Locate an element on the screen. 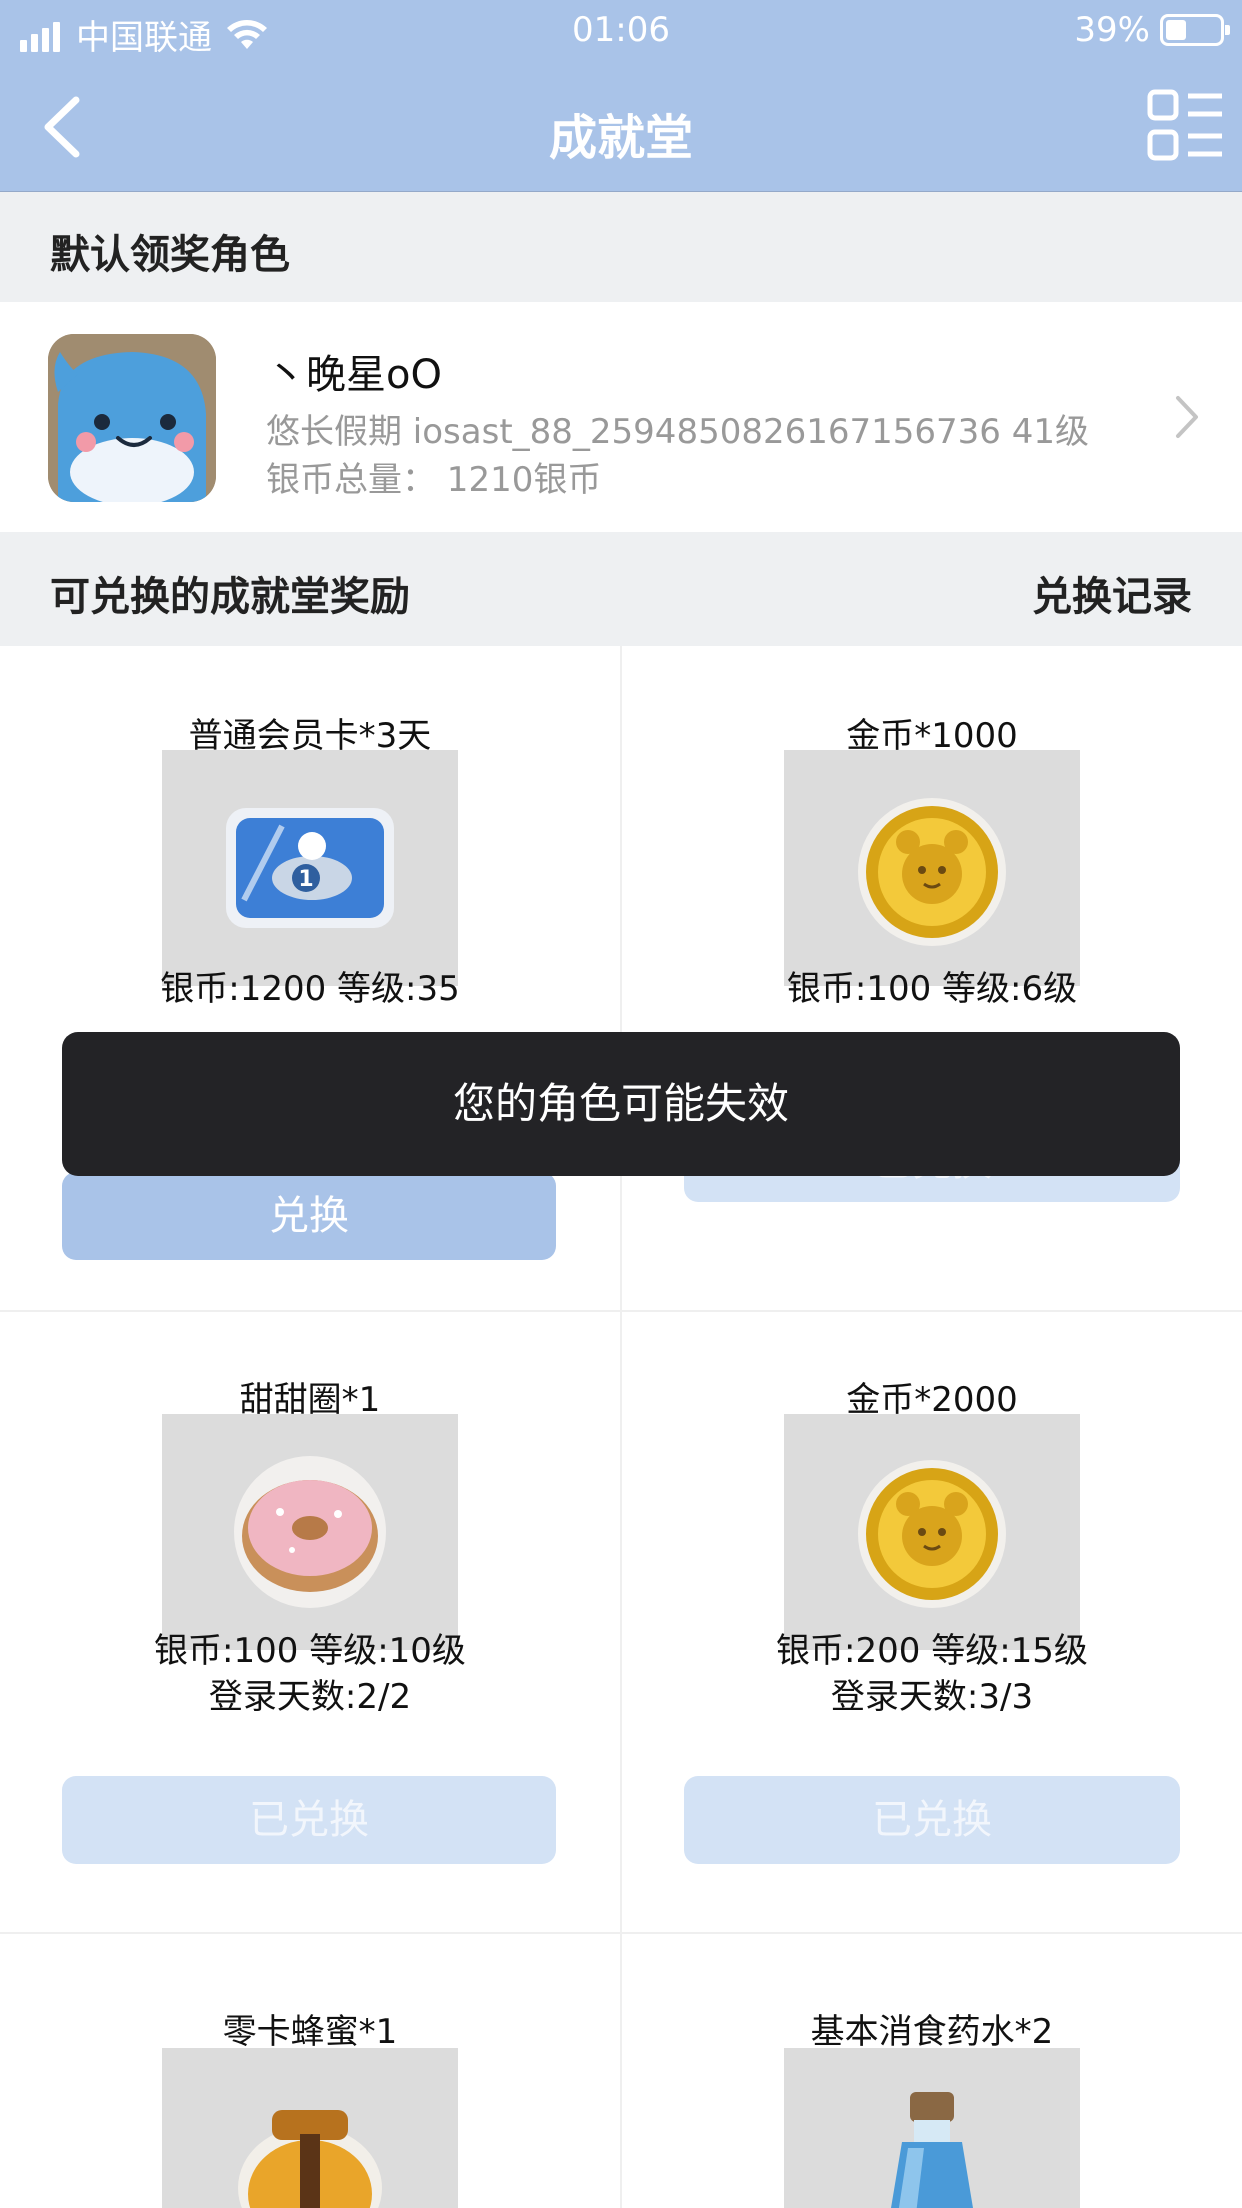 This screenshot has width=1242, height=2208. avatar is located at coordinates (132, 418).